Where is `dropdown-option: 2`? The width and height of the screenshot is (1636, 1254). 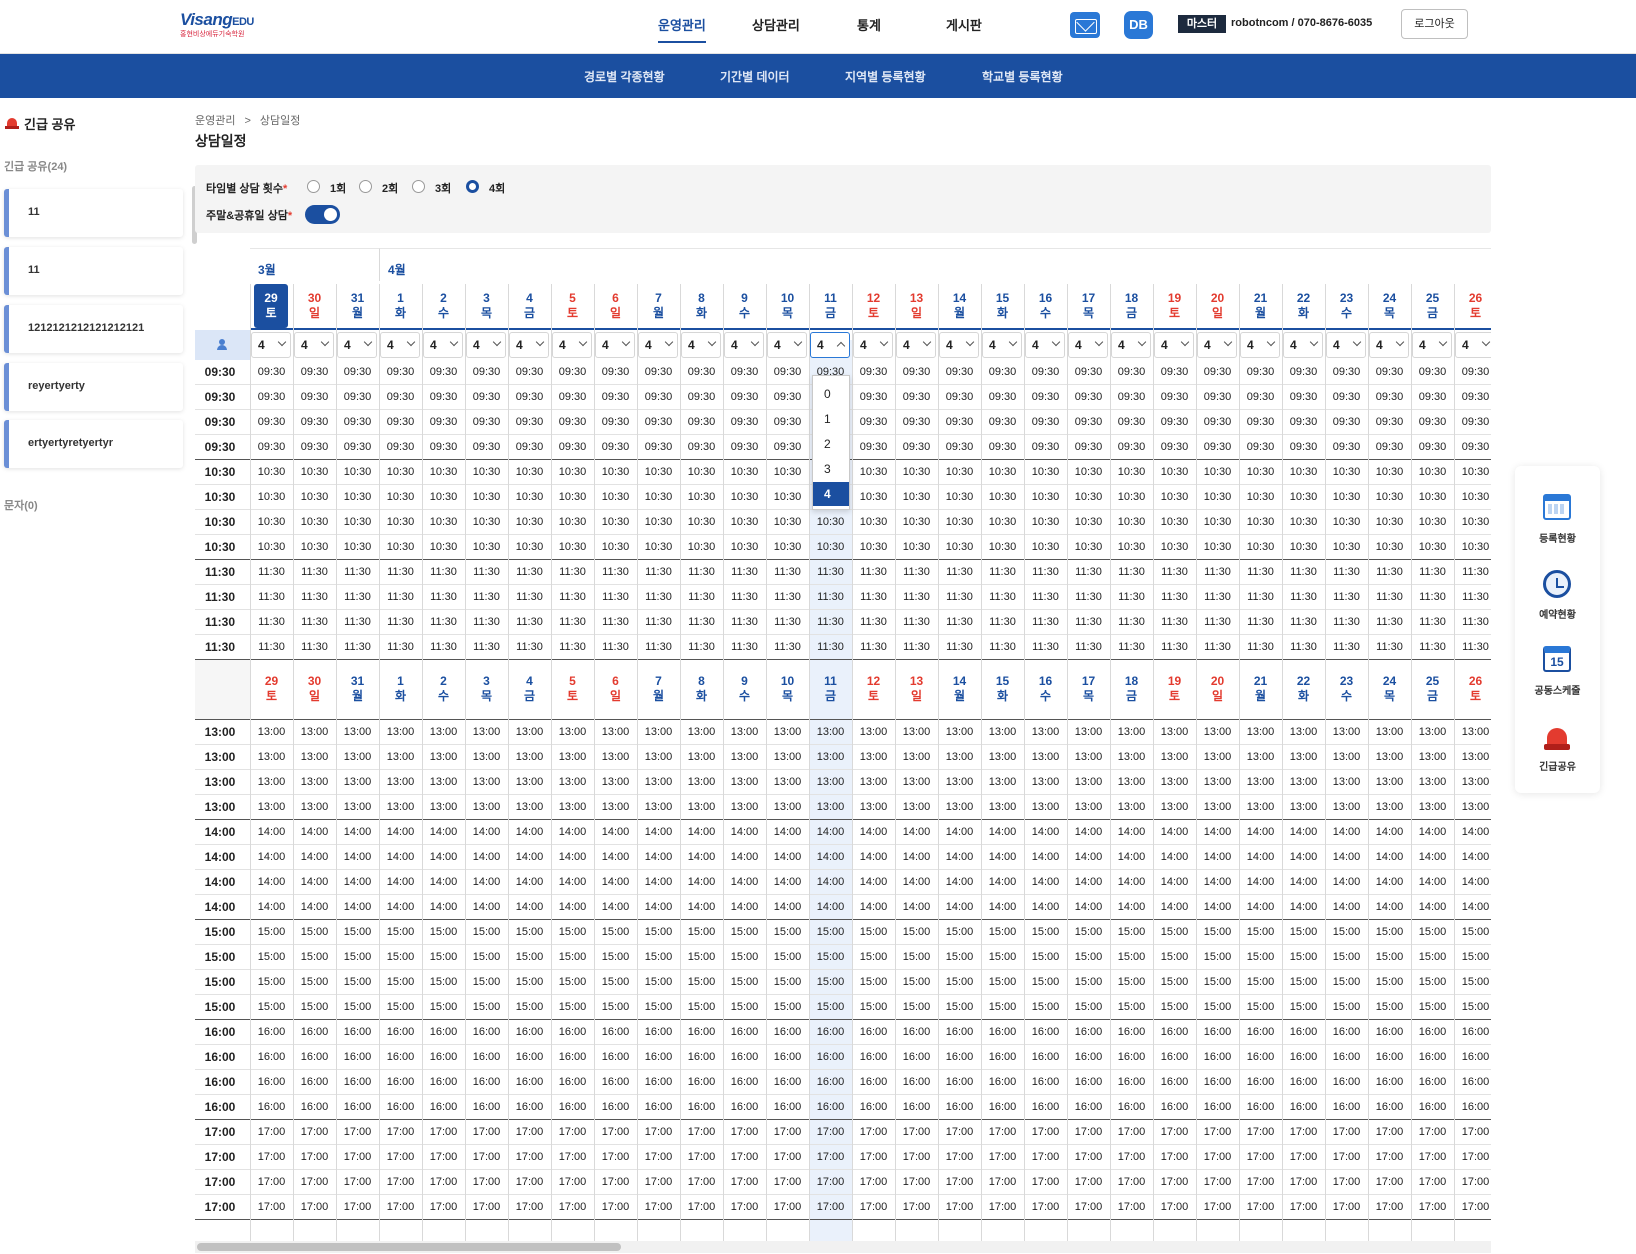 dropdown-option: 2 is located at coordinates (831, 444).